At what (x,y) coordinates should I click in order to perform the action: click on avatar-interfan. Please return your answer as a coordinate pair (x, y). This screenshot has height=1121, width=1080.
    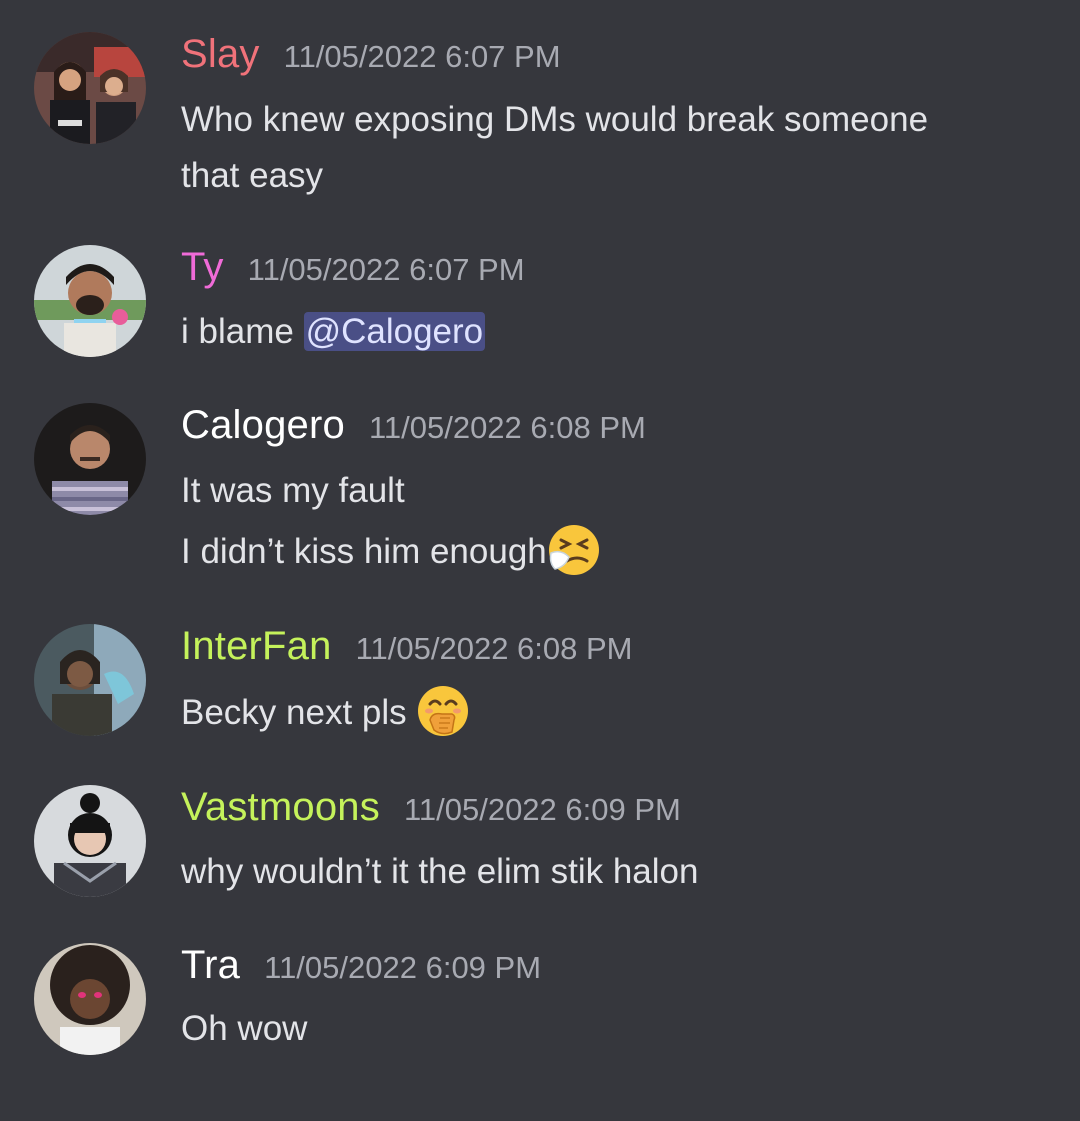
    Looking at the image, I should click on (90, 680).